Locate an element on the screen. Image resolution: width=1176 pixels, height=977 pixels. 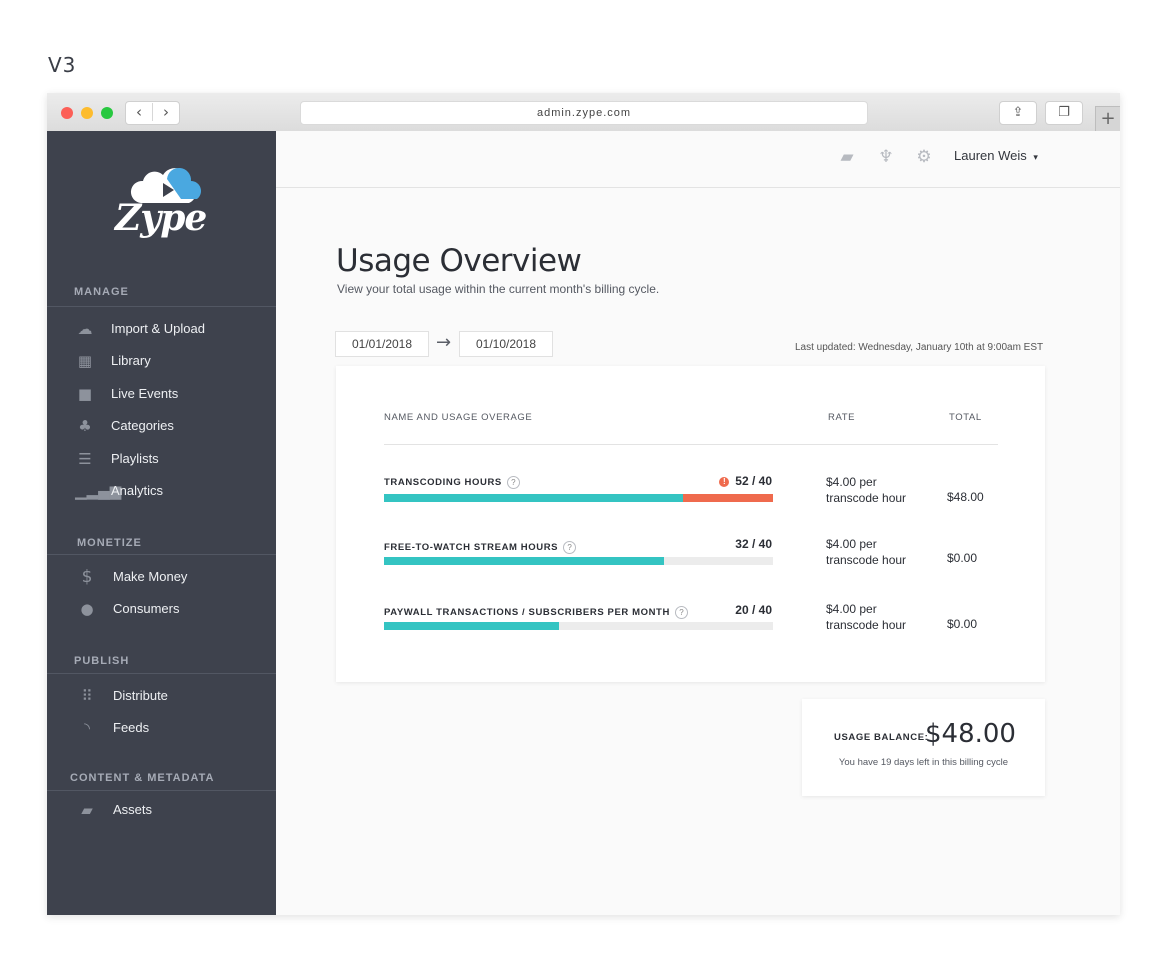
section-title-monetize: MONETIZE is located at coordinates (109, 543).